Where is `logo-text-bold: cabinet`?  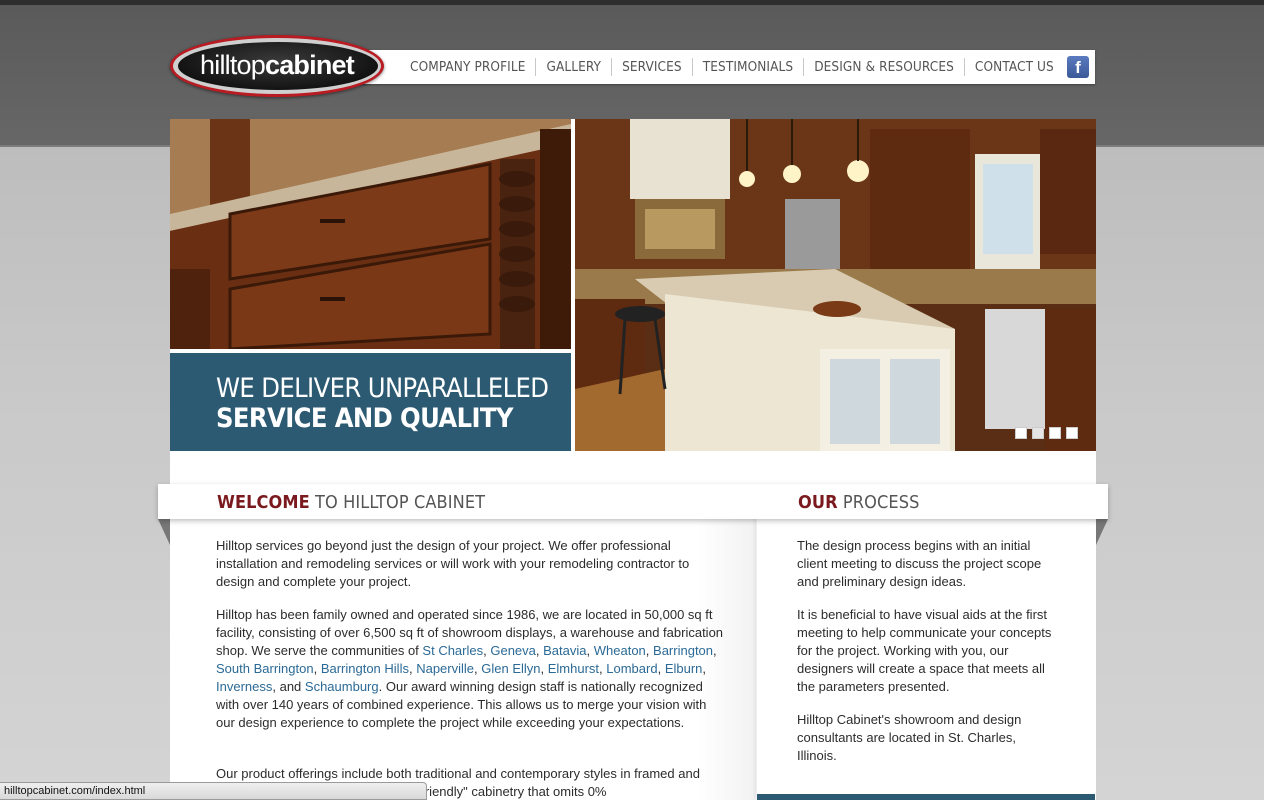
logo-text-bold: cabinet is located at coordinates (310, 65).